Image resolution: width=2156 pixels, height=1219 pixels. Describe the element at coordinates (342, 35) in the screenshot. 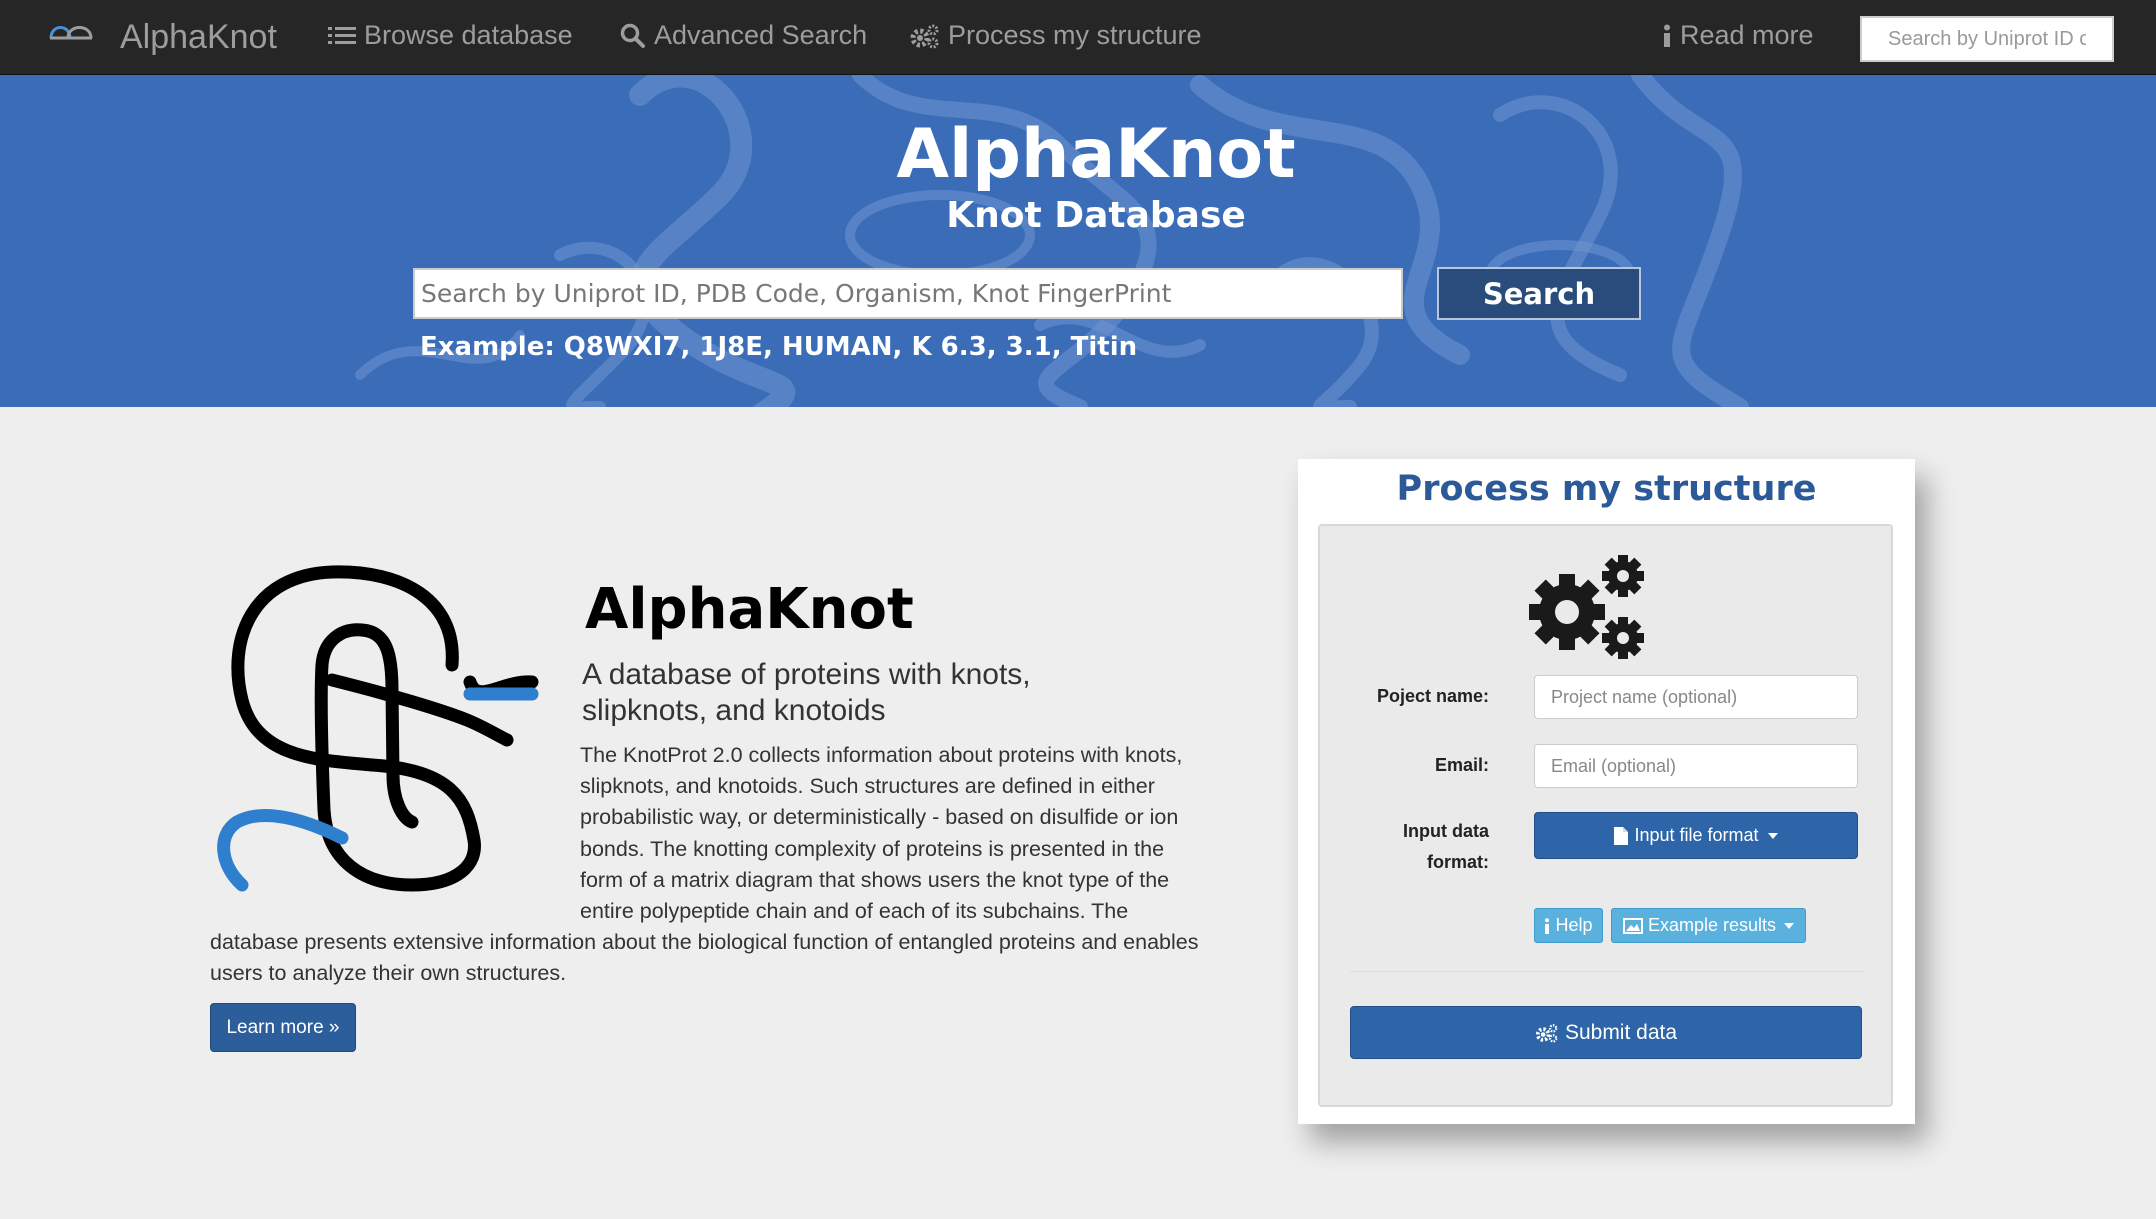

I see `list-icon` at that location.